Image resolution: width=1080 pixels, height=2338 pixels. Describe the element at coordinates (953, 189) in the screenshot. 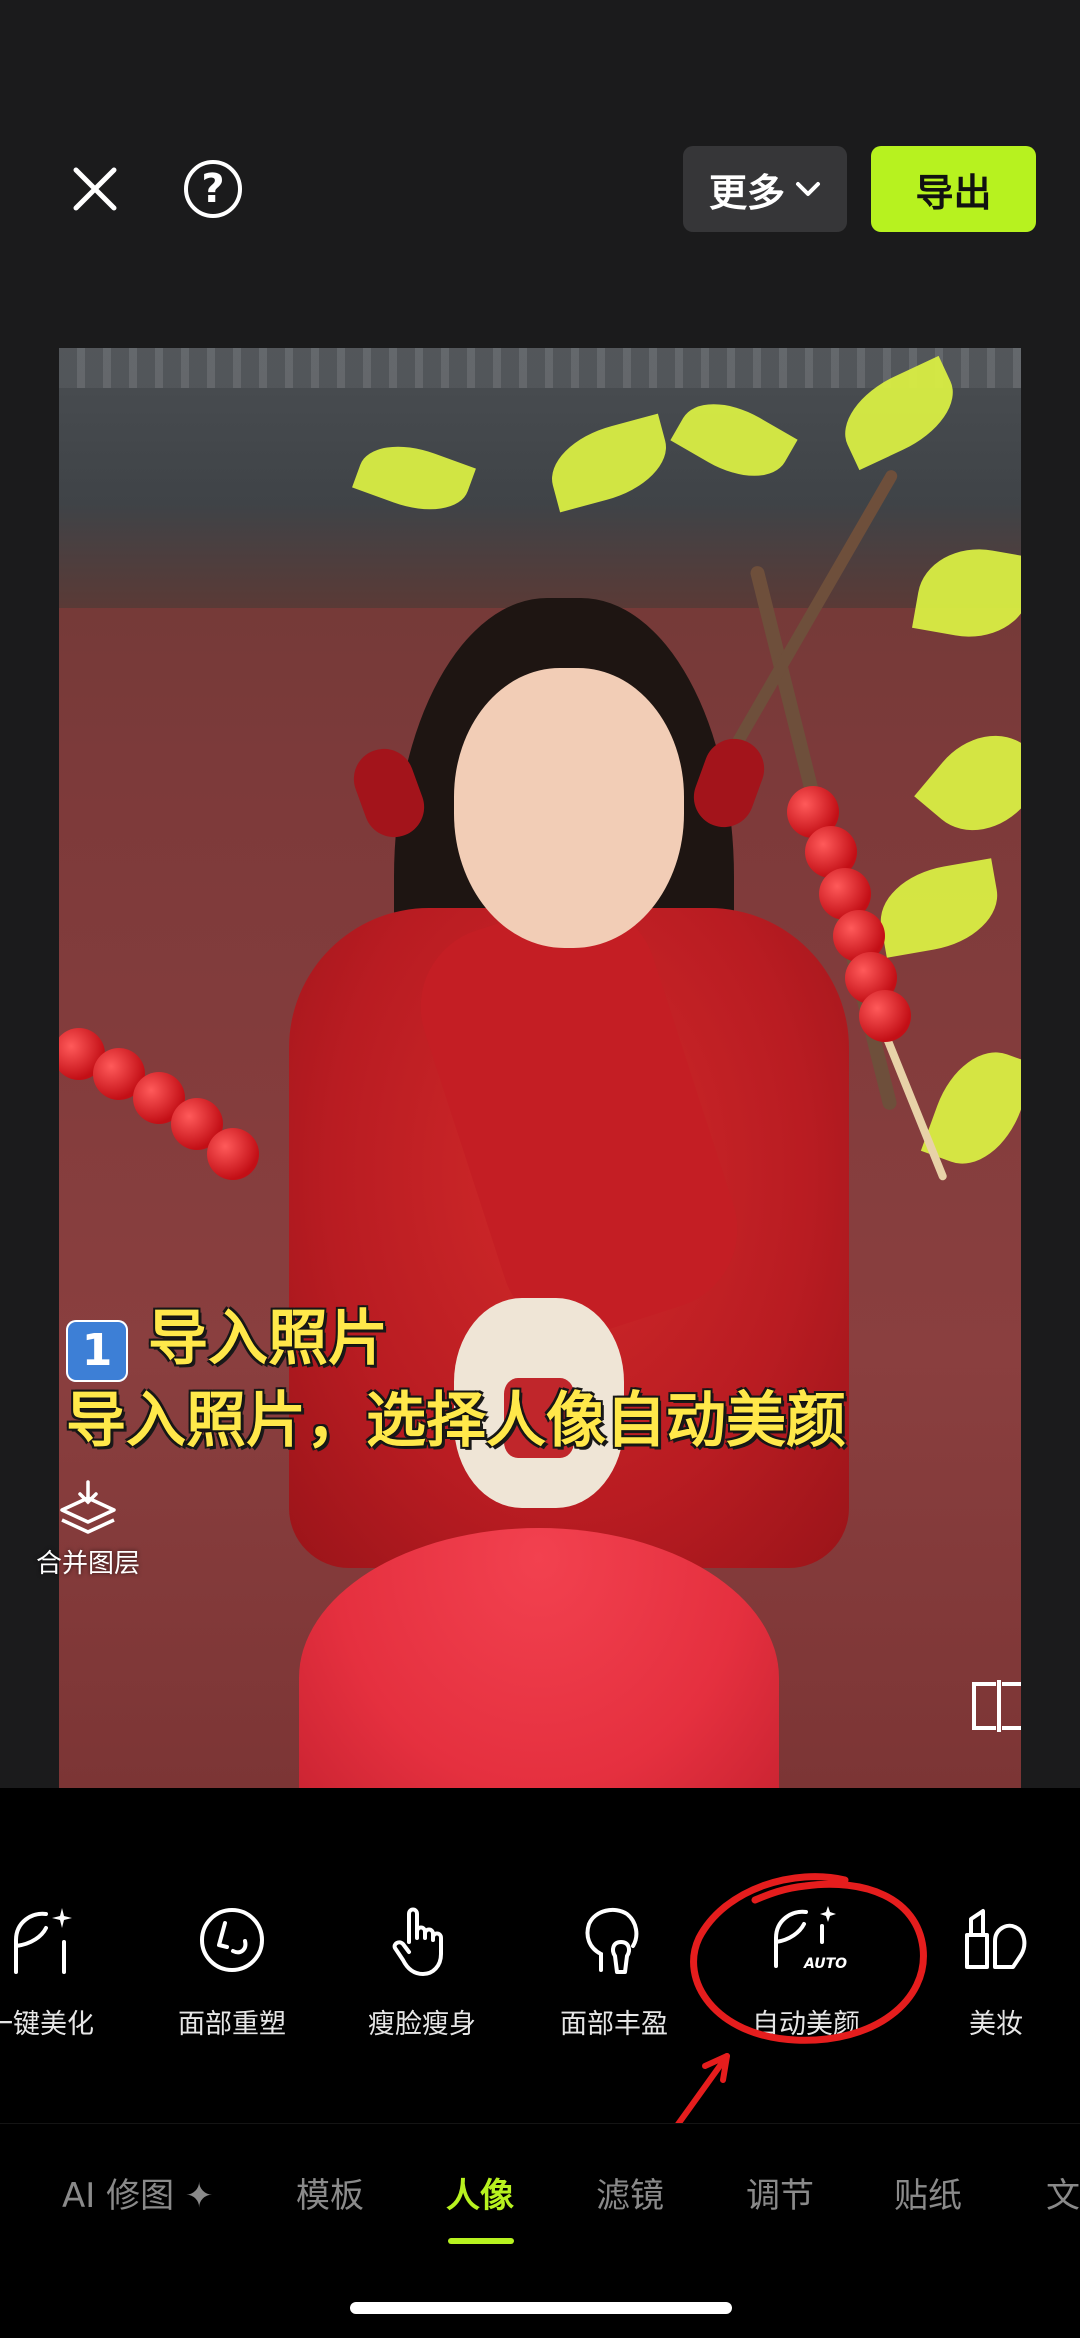

I see `export-button: 导出` at that location.